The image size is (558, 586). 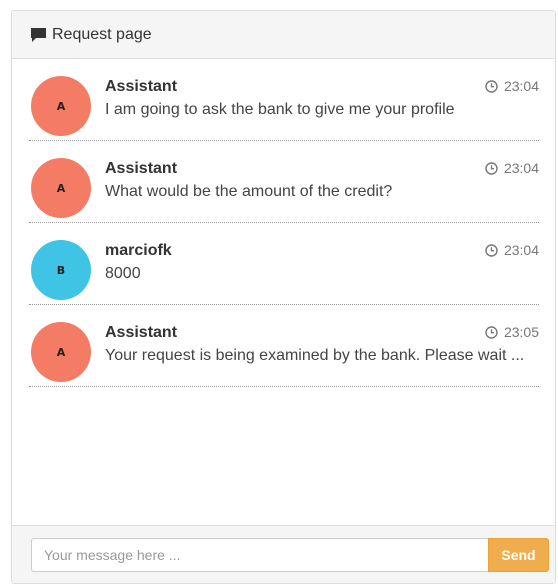 I want to click on message-item: B marciofk 23:04 8000, so click(x=284, y=264).